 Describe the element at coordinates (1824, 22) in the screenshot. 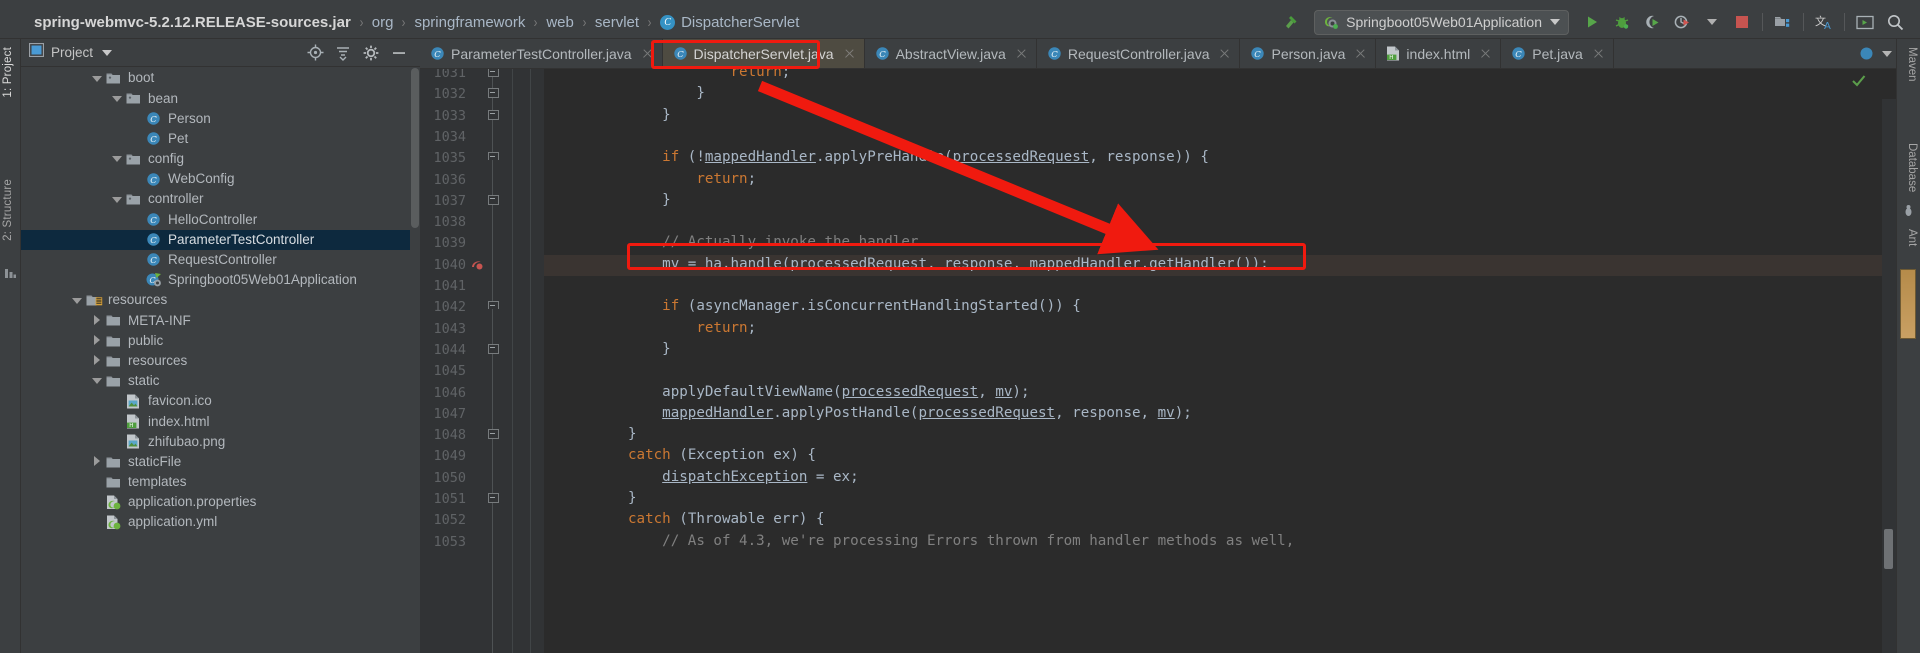

I see `translate-button: 文A` at that location.